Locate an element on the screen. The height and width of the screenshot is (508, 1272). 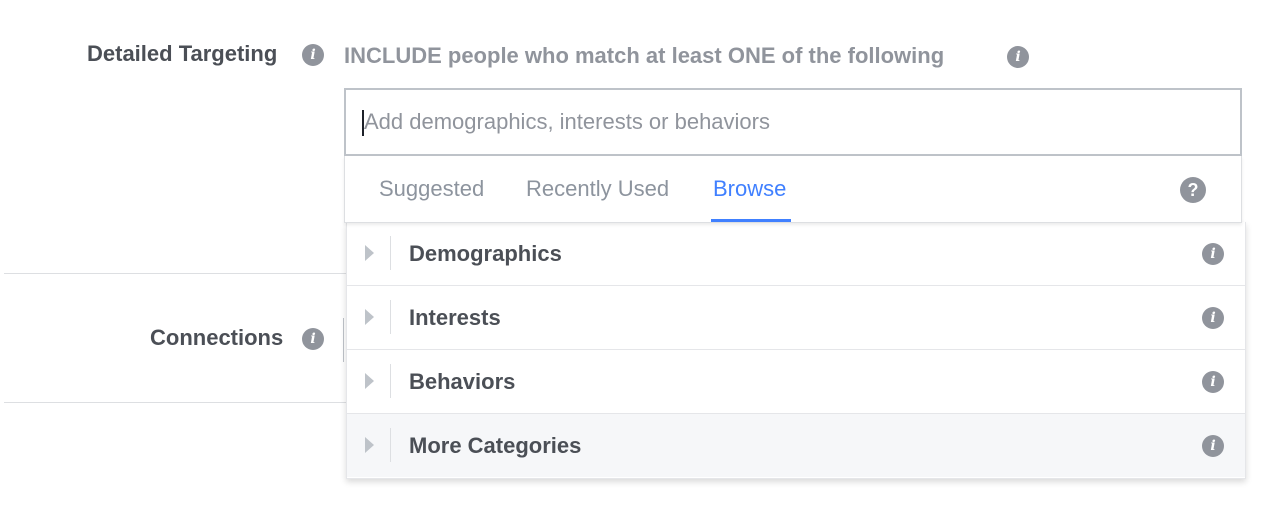
targeting-search-box is located at coordinates (793, 122).